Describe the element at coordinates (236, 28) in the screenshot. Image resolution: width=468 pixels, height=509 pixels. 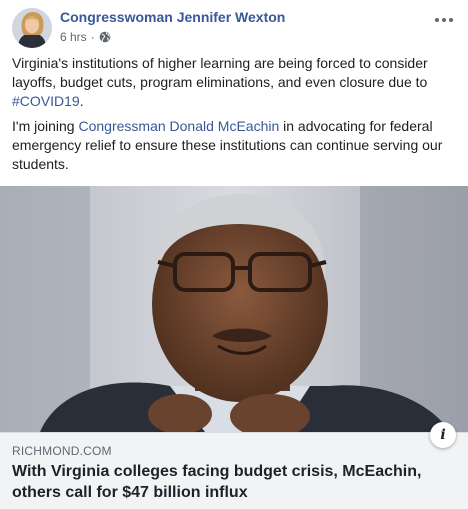
I see `post-header: Congresswoman Jennifer Wexton 6 hrs ·` at that location.